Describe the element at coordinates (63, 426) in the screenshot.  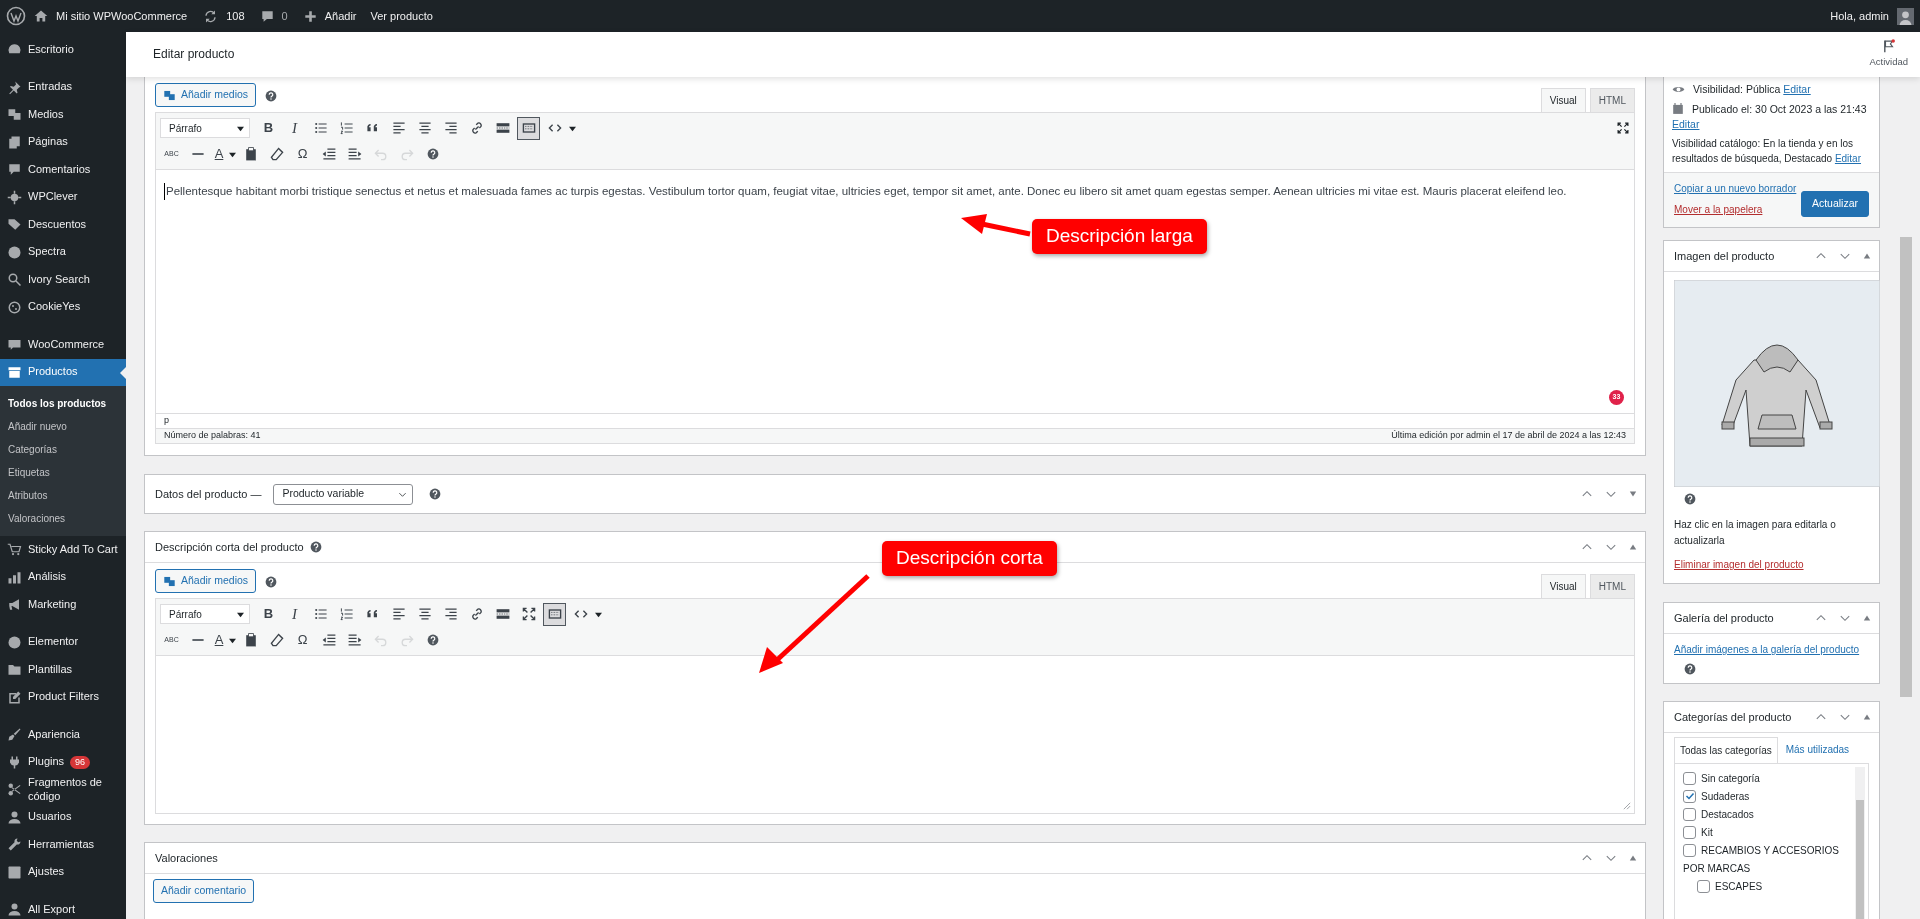
I see `submenu-item: Añadir nuevo` at that location.